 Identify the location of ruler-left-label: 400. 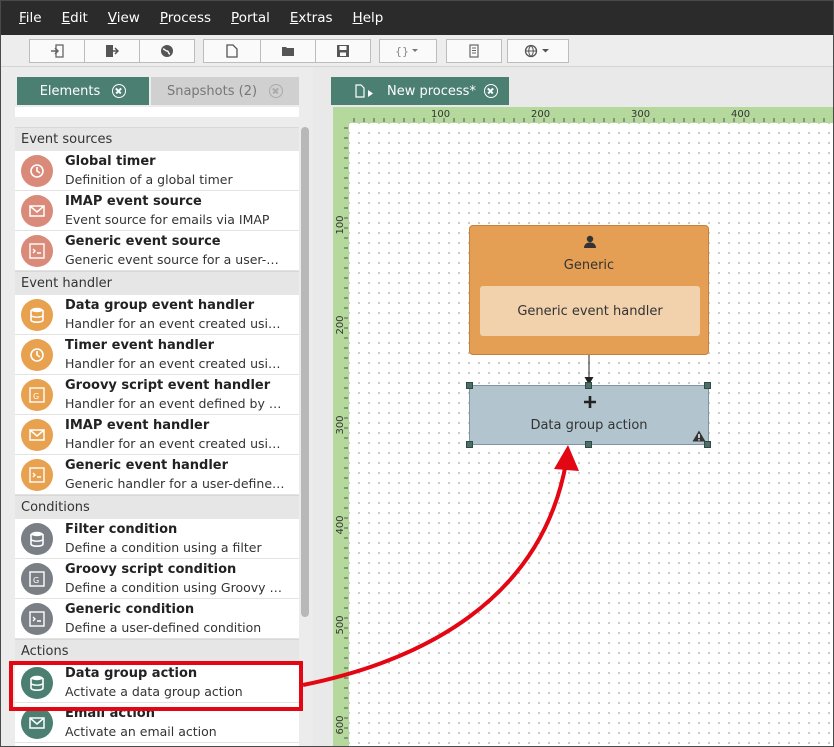
(340, 524).